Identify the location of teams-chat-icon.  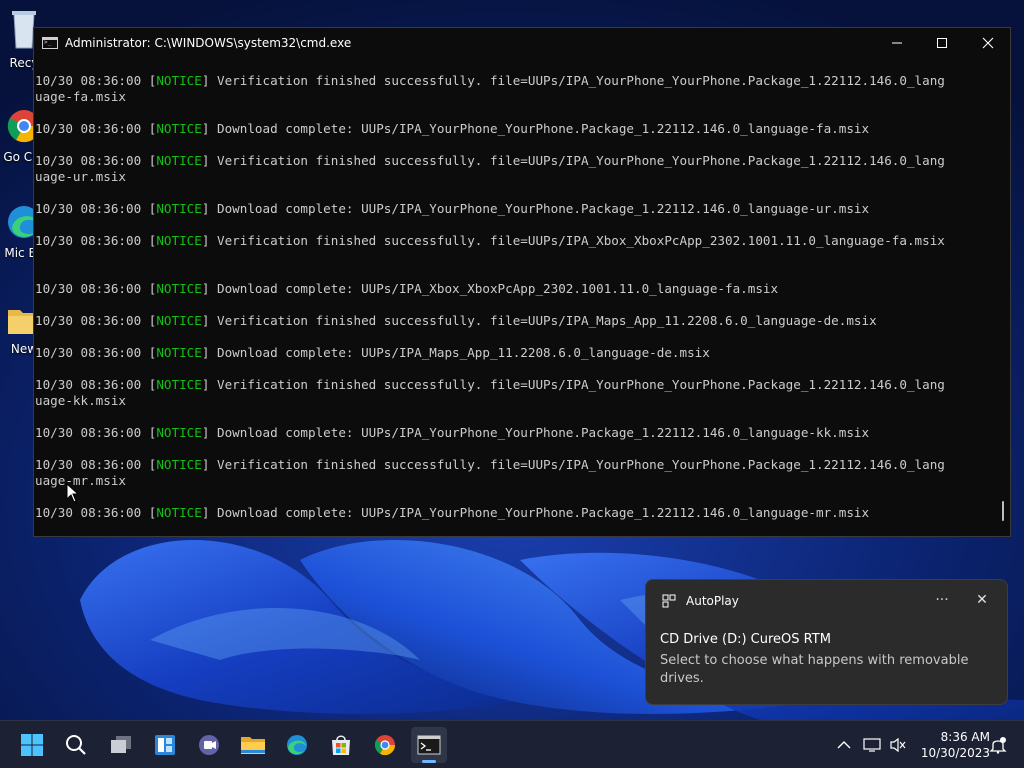
(209, 745).